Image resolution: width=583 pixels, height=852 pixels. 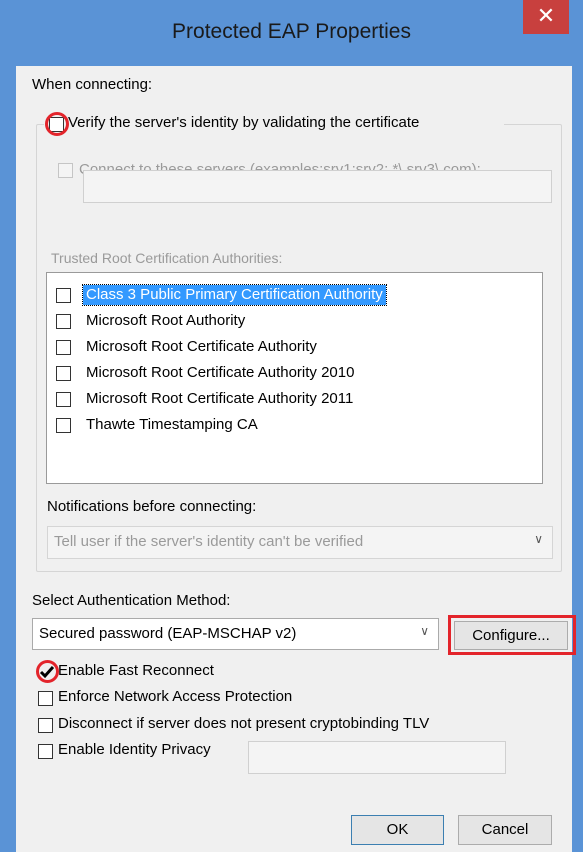 I want to click on annotation-box-configure, so click(x=512, y=635).